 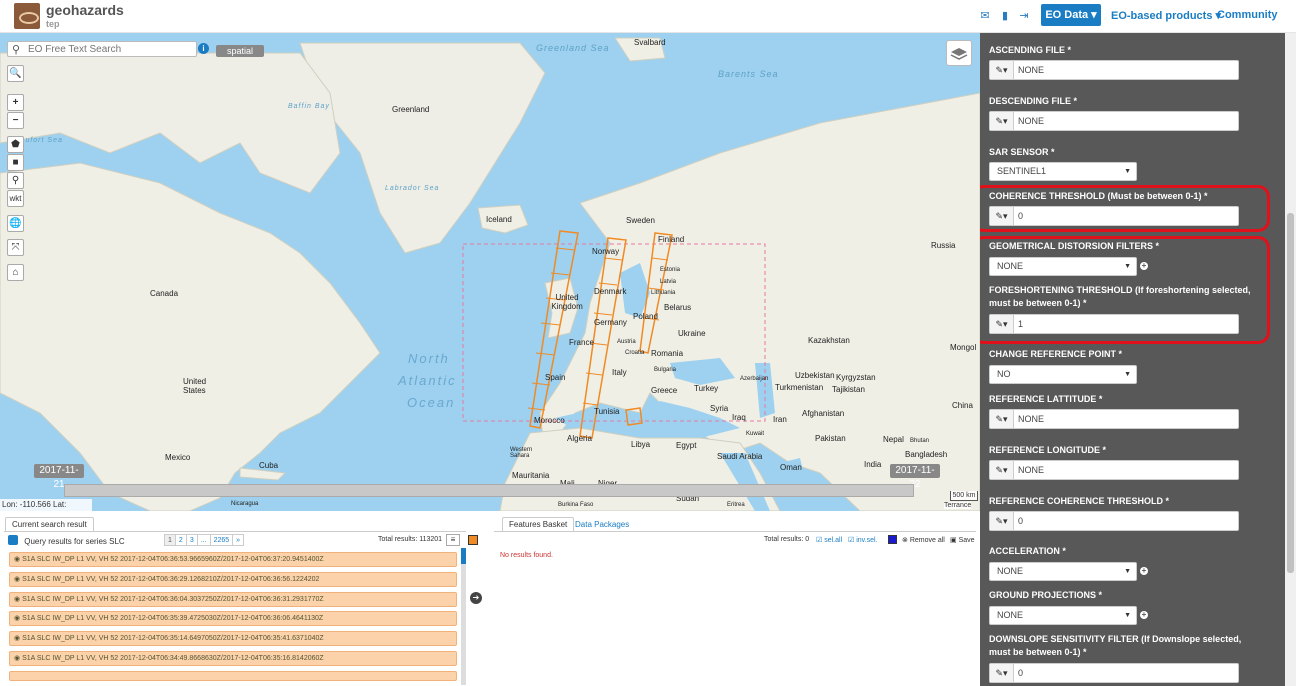 I want to click on map-label-denmark: Denmark, so click(x=610, y=291).